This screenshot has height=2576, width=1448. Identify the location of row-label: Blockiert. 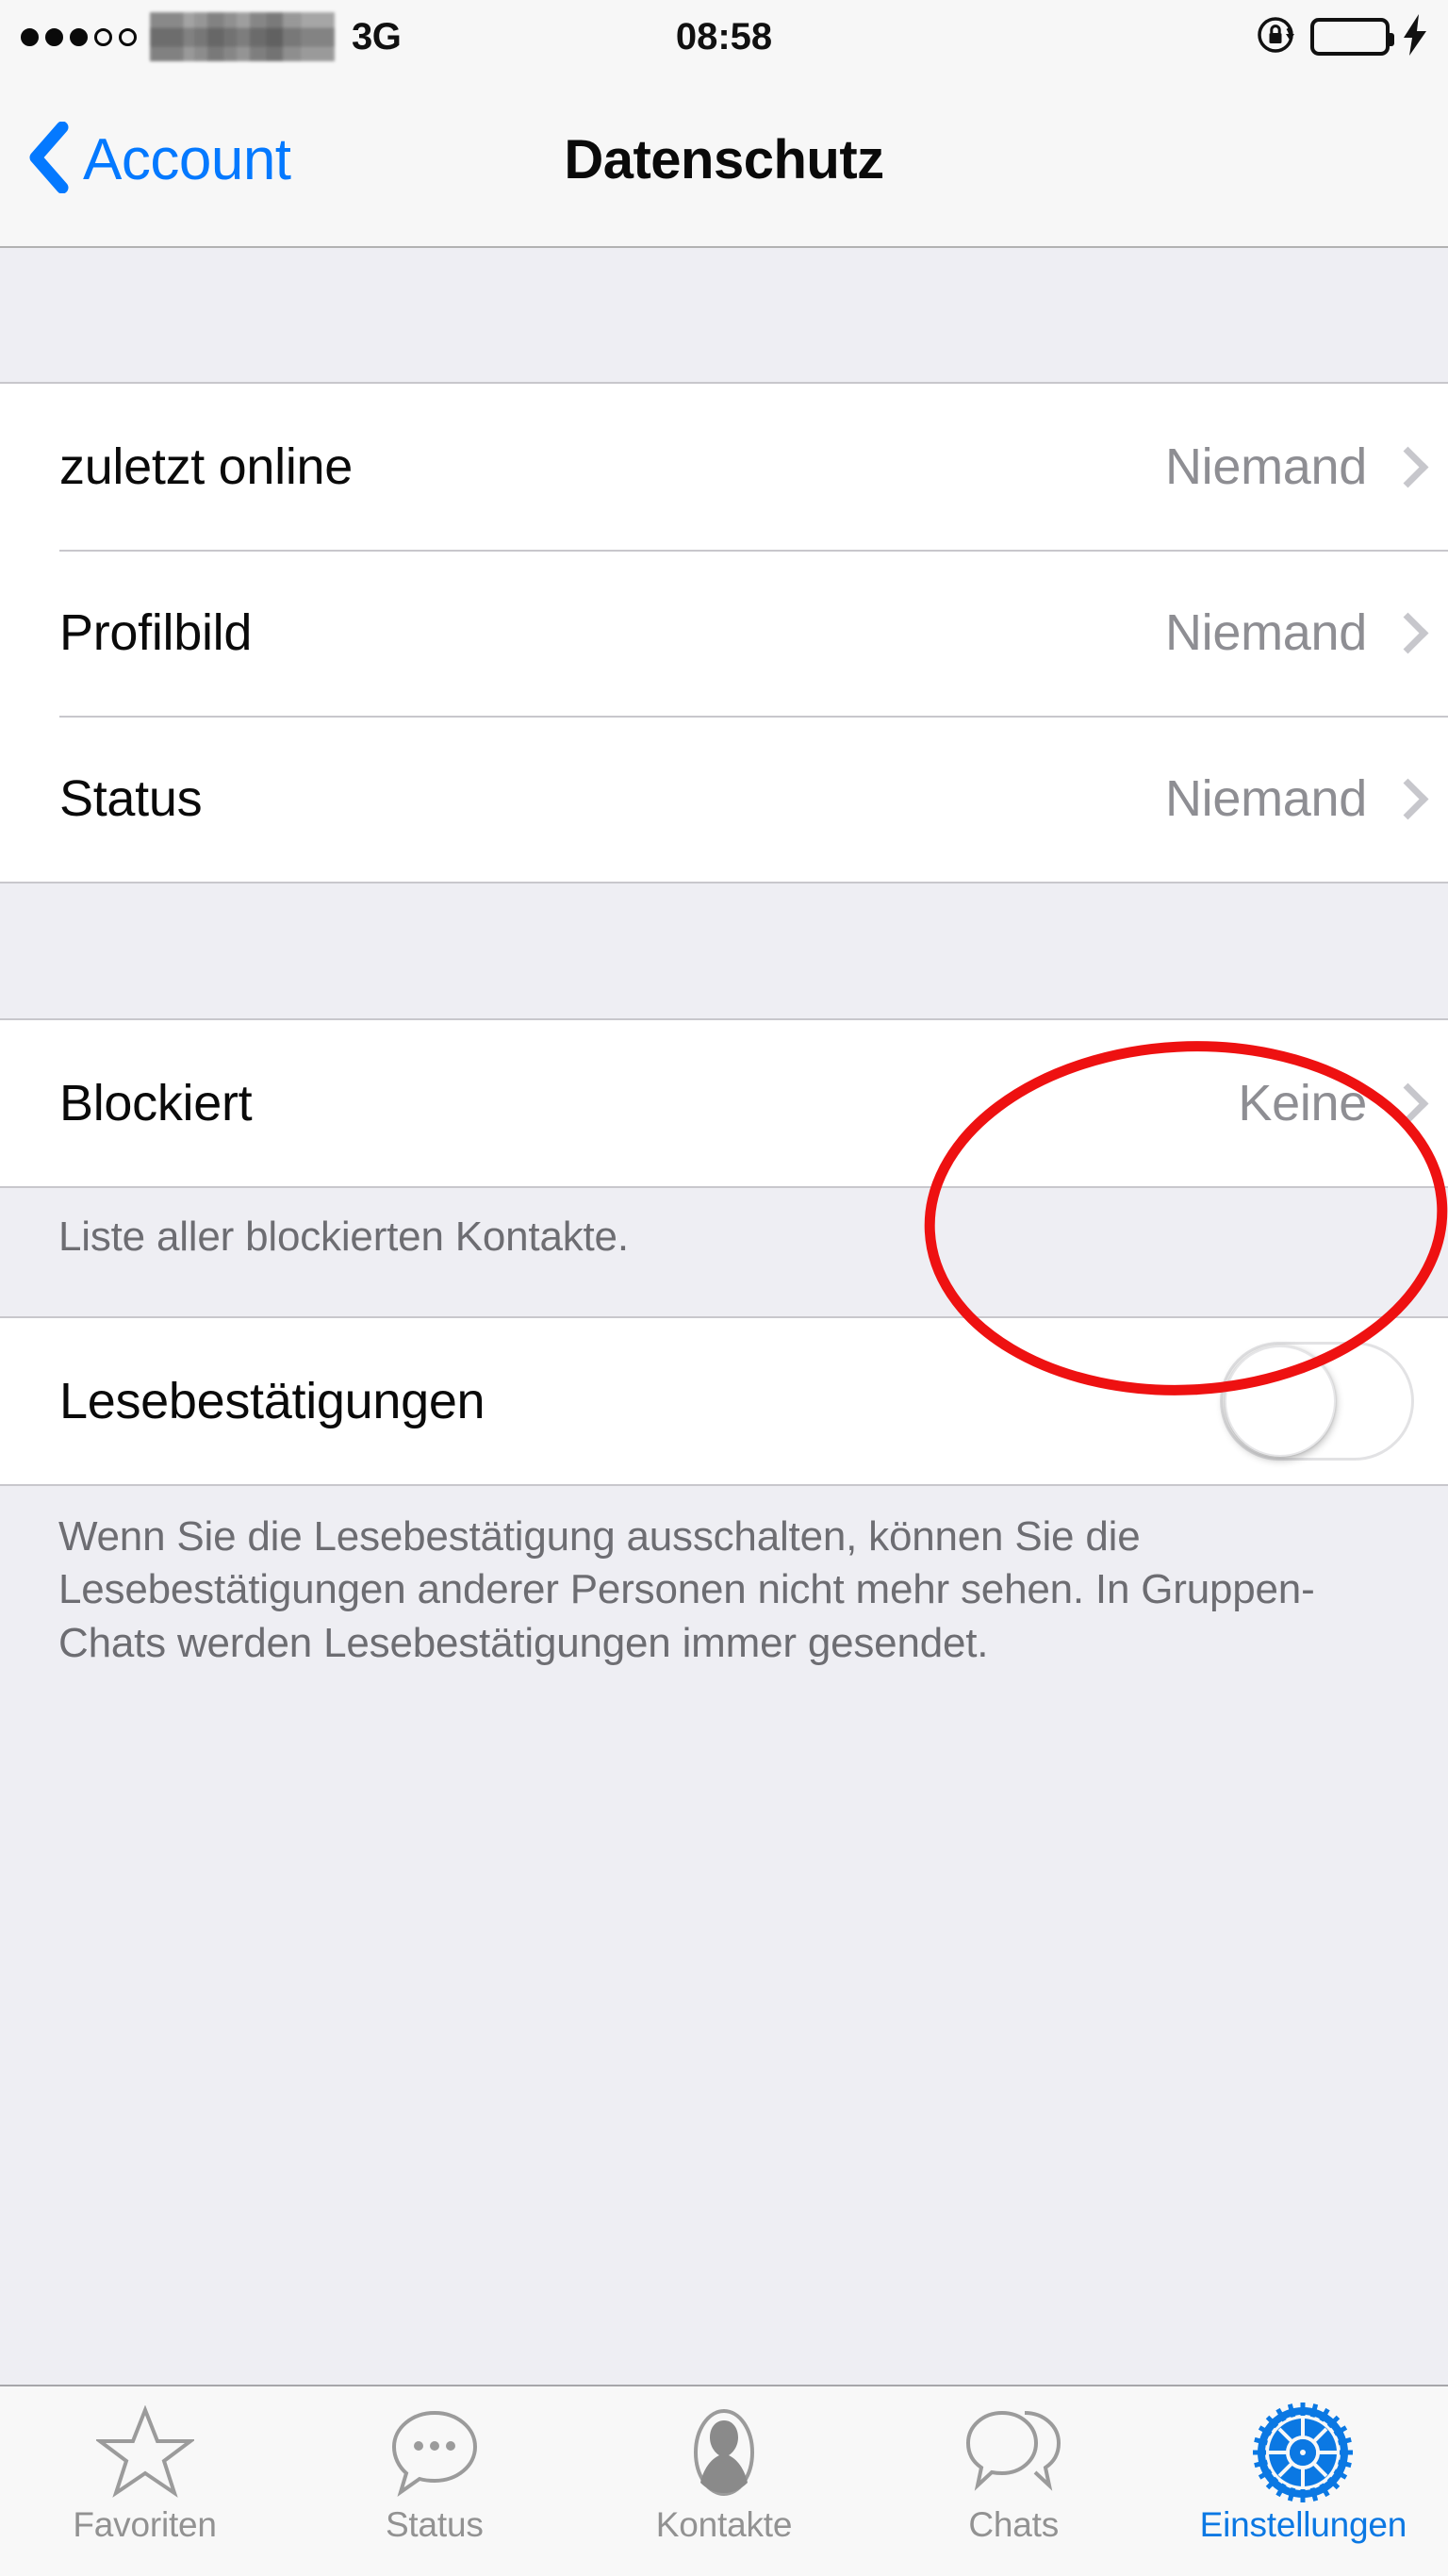
(156, 1103).